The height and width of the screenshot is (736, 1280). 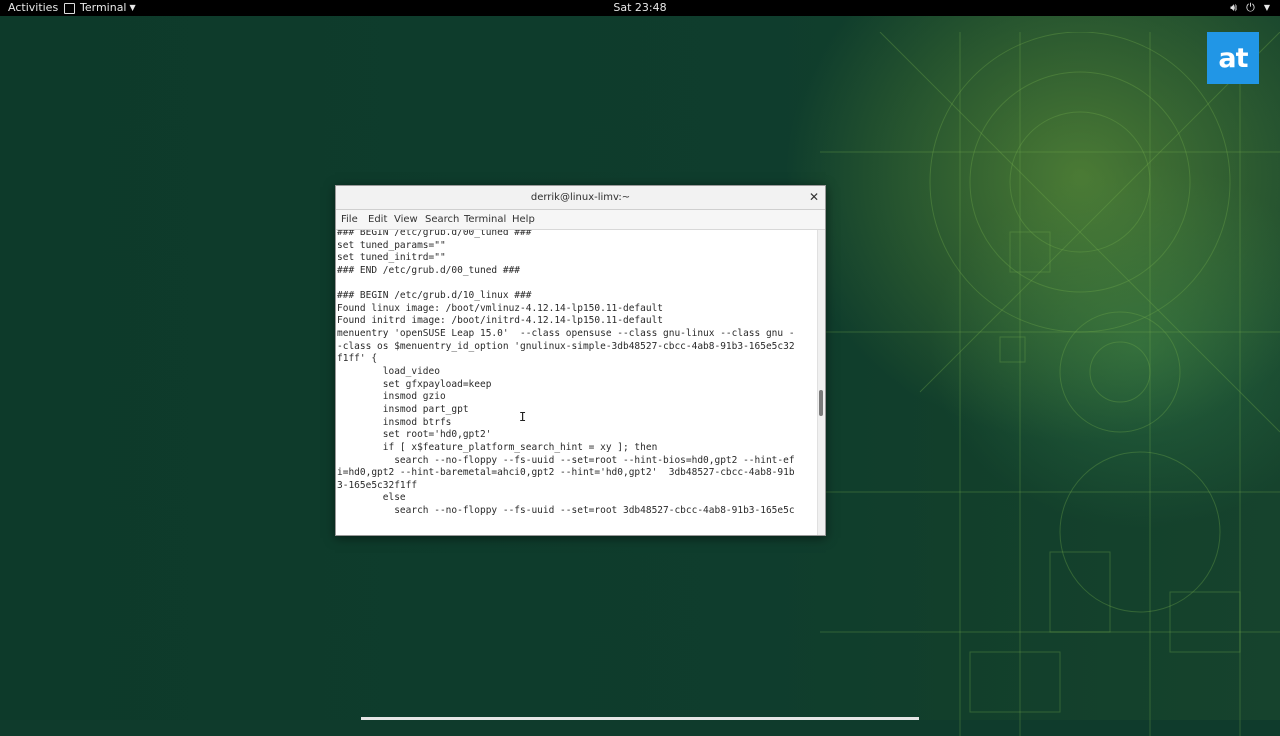 What do you see at coordinates (377, 219) in the screenshot?
I see `menu-edit: Edit` at bounding box center [377, 219].